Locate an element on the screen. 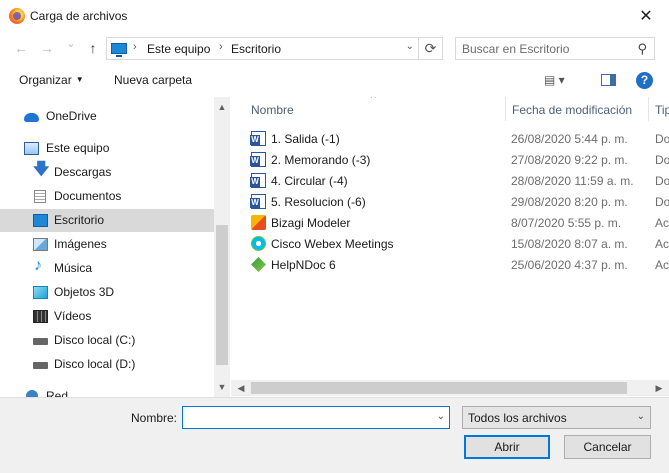 This screenshot has width=669, height=473. column-header-name: Nombre is located at coordinates (272, 110).